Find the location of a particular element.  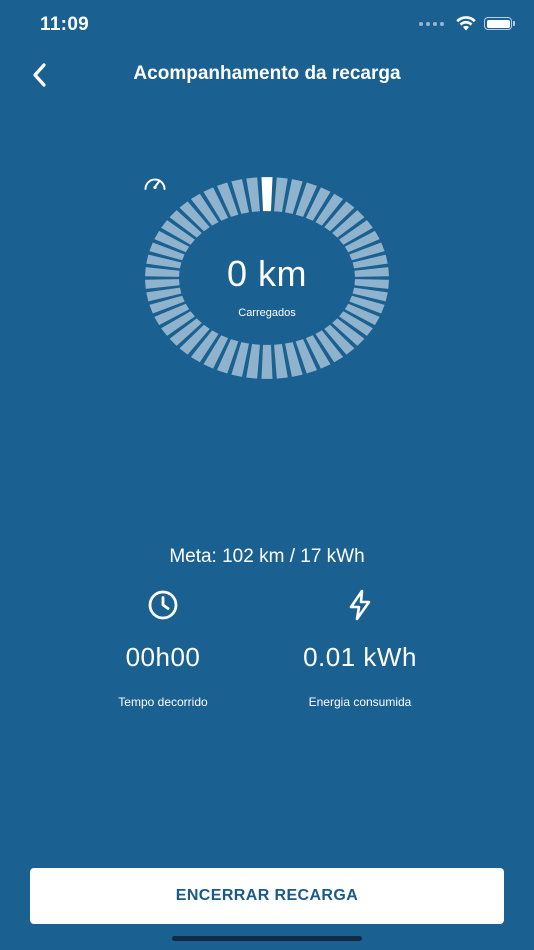

charging-goal: Meta: 102 km / 17 kWh is located at coordinates (267, 556).